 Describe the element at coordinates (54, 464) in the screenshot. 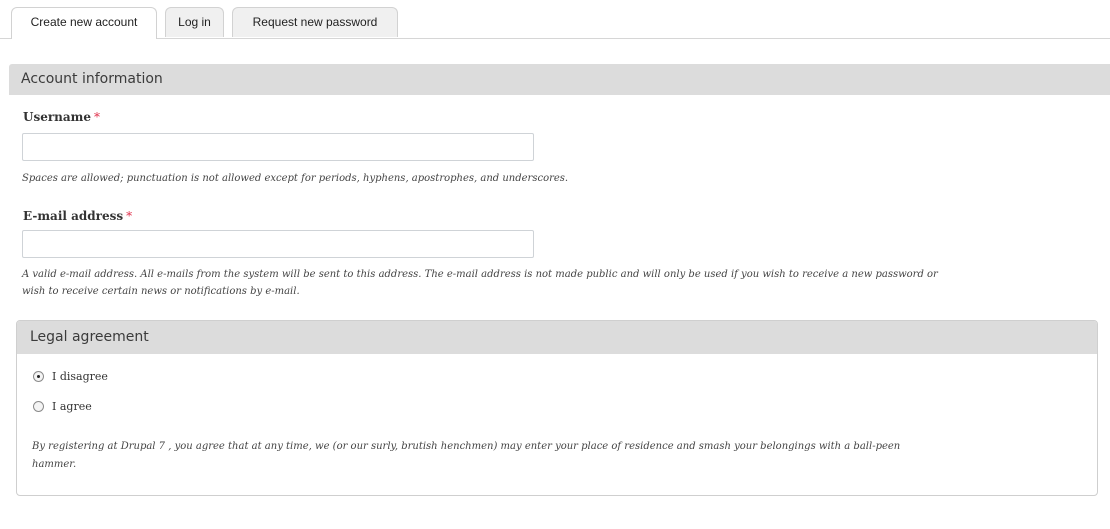

I see `legal-description-line-2: hammer.` at that location.